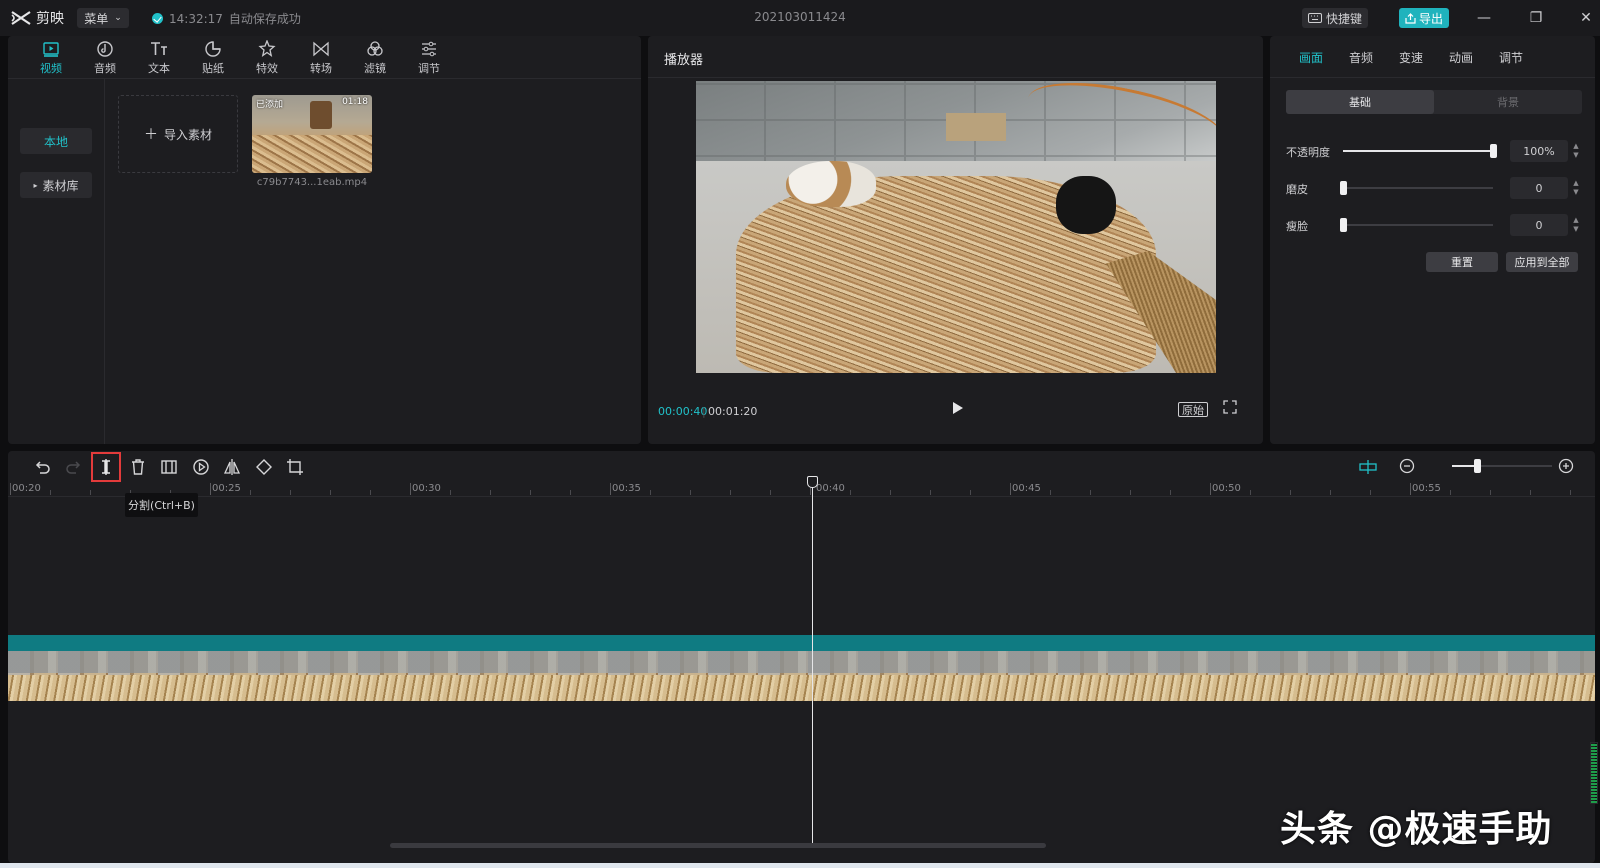  I want to click on tab-video: 视频, so click(51, 57).